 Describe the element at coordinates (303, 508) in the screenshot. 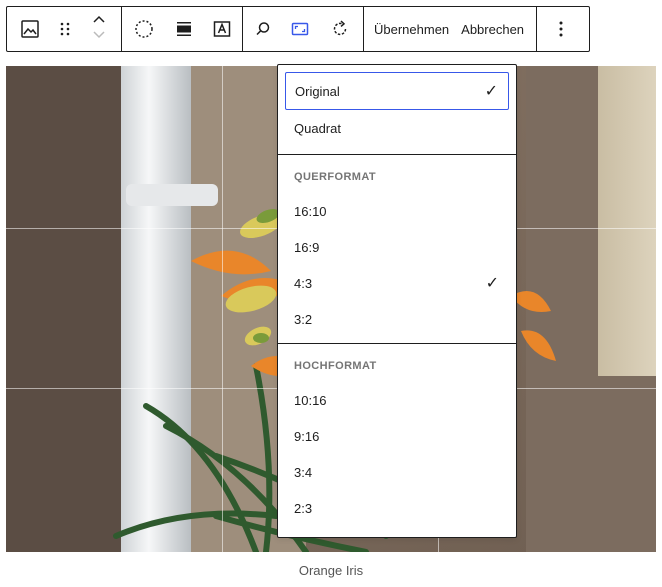

I see `aspect-option-label: 2:3` at that location.